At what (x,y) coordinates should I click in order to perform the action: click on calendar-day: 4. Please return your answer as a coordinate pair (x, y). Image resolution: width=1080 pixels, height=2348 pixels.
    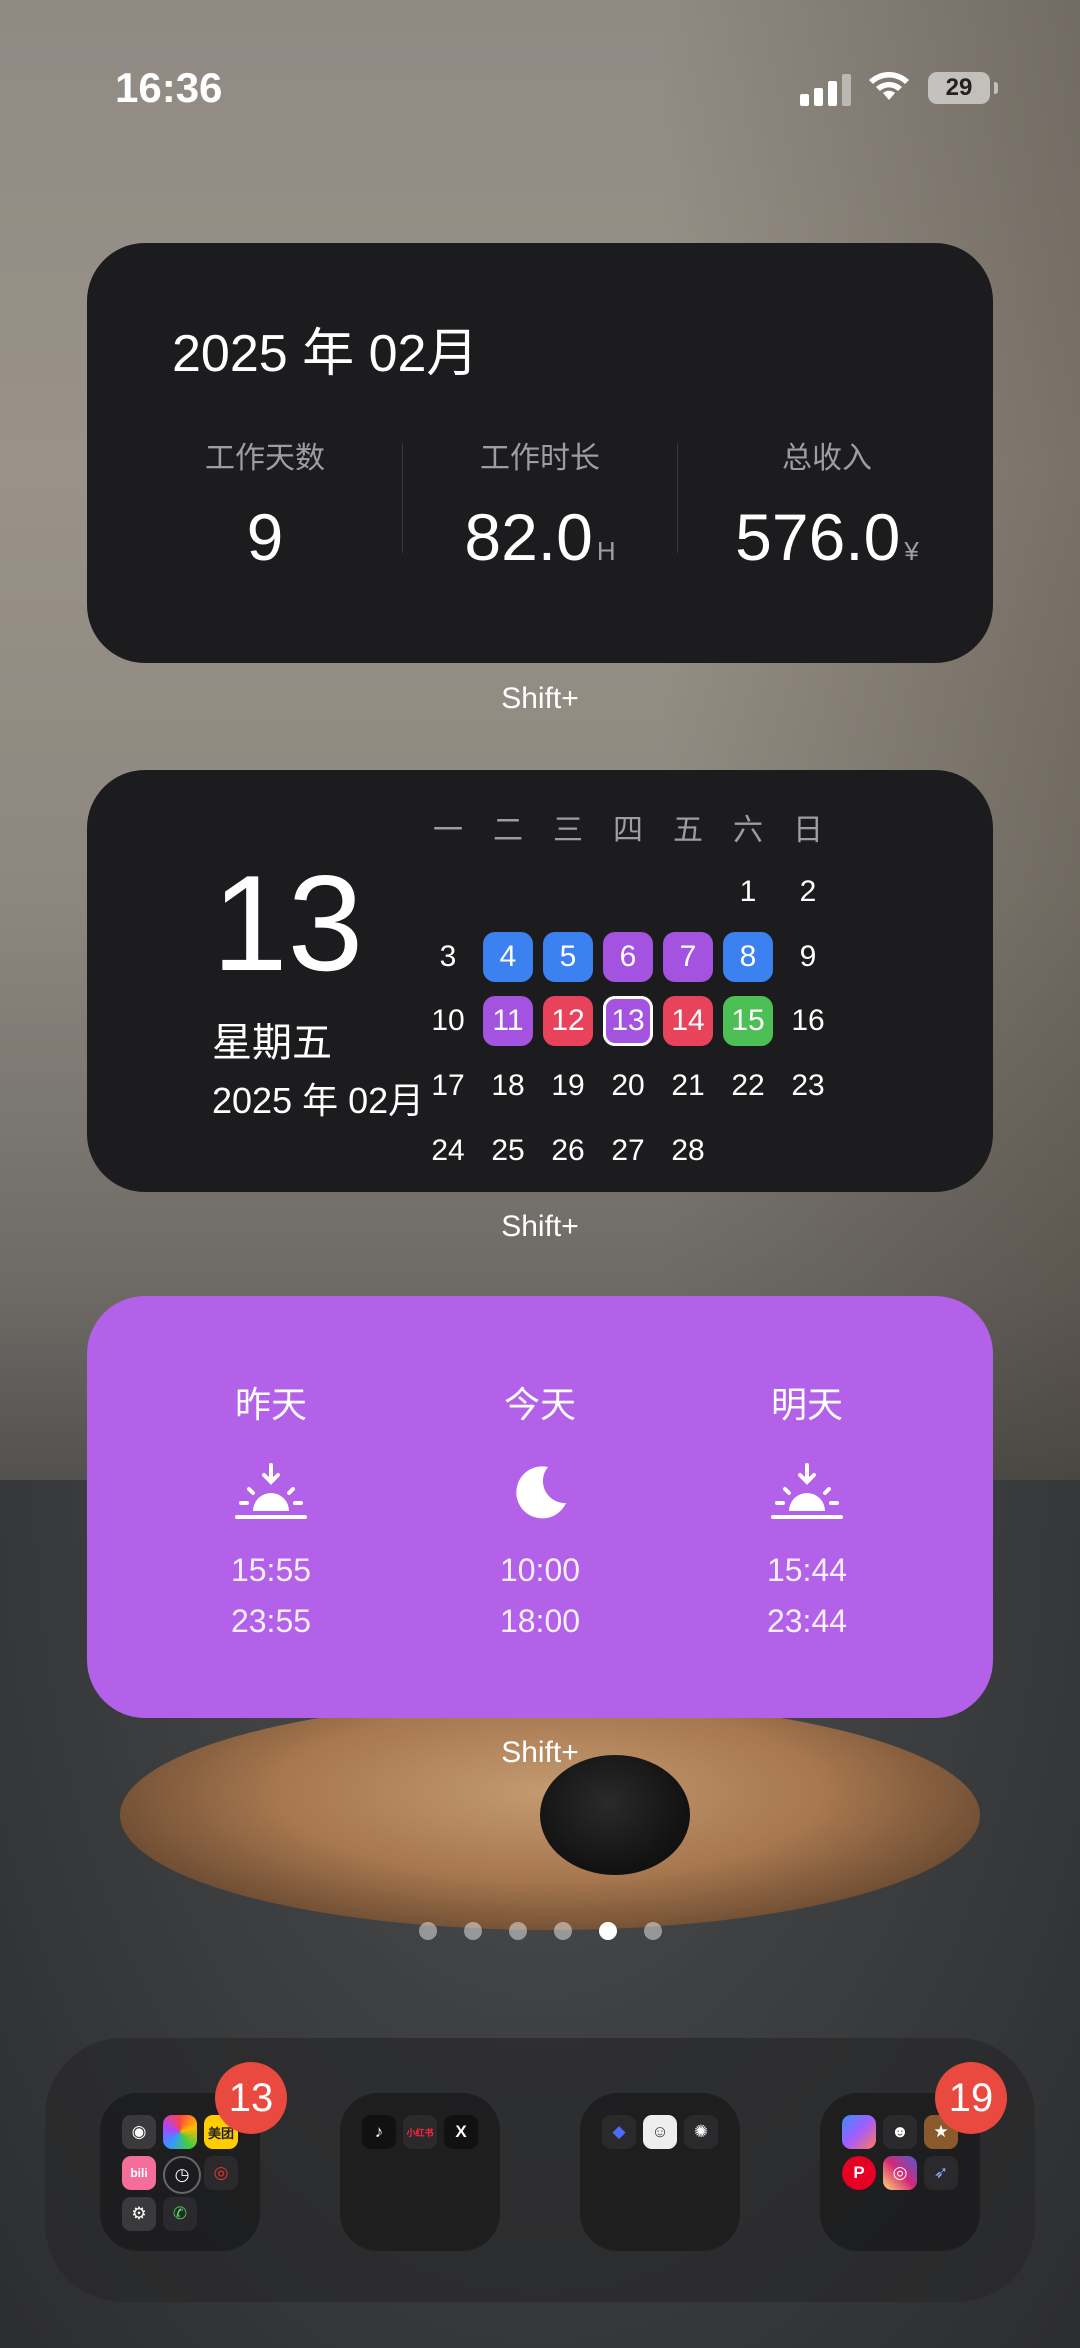
    Looking at the image, I should click on (508, 957).